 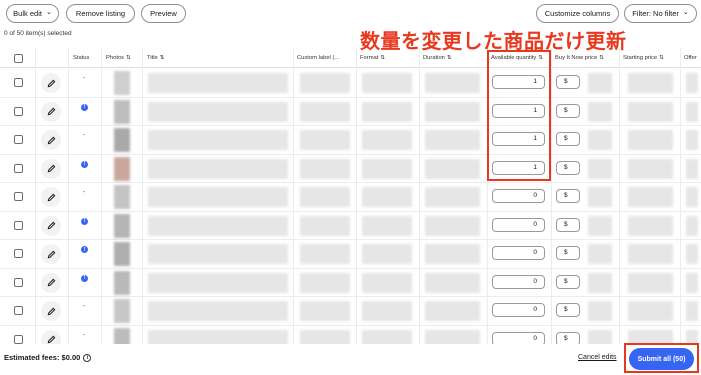 I want to click on remove-listing-button: Remove listing, so click(x=100, y=13).